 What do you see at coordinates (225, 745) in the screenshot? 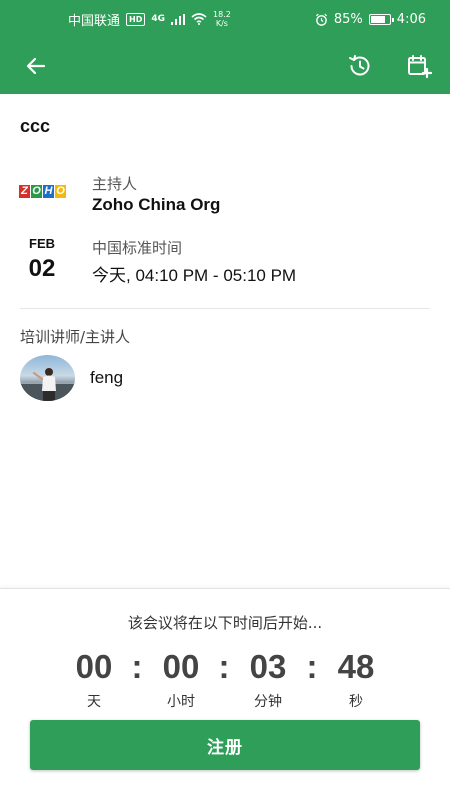
I see `register-button: 注册` at bounding box center [225, 745].